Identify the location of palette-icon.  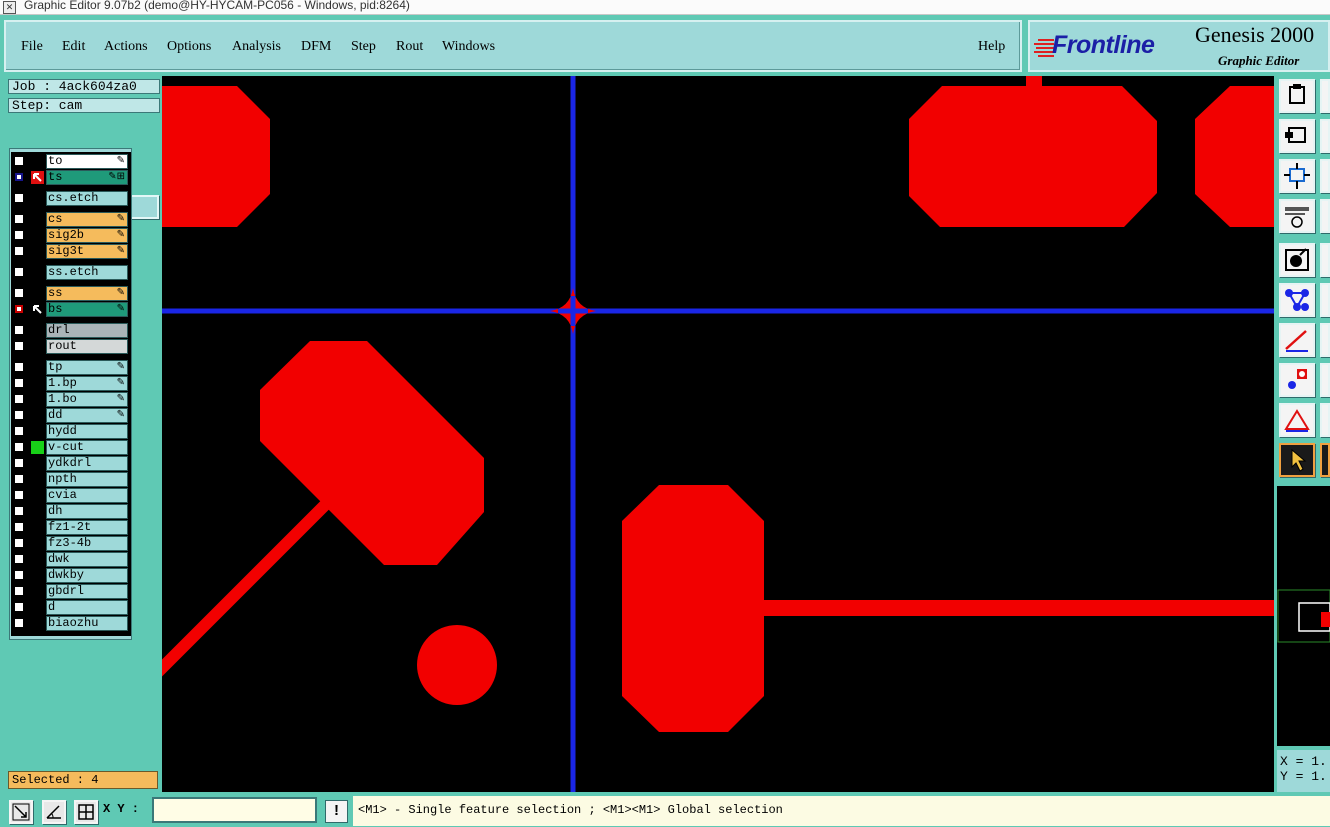
(1297, 216).